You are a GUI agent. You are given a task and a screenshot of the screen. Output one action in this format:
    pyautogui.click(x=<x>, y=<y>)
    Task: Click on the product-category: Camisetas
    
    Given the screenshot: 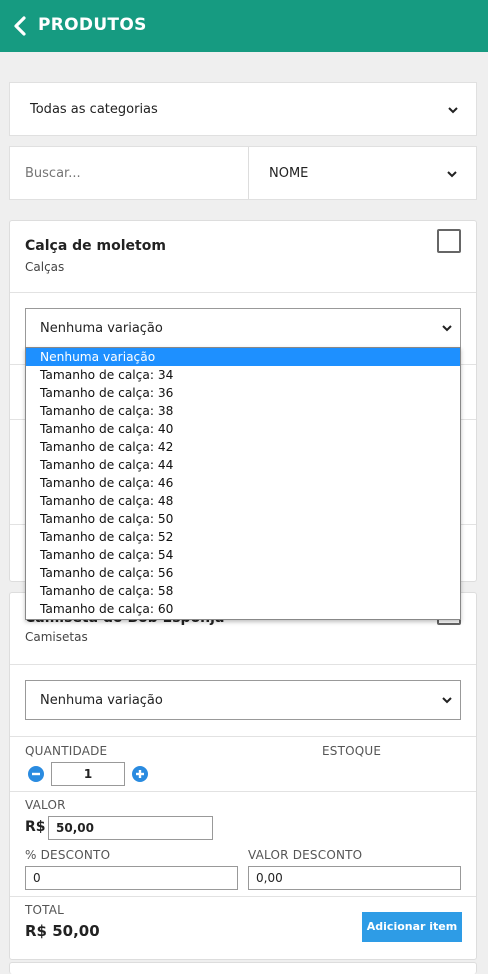 What is the action you would take?
    pyautogui.click(x=56, y=637)
    